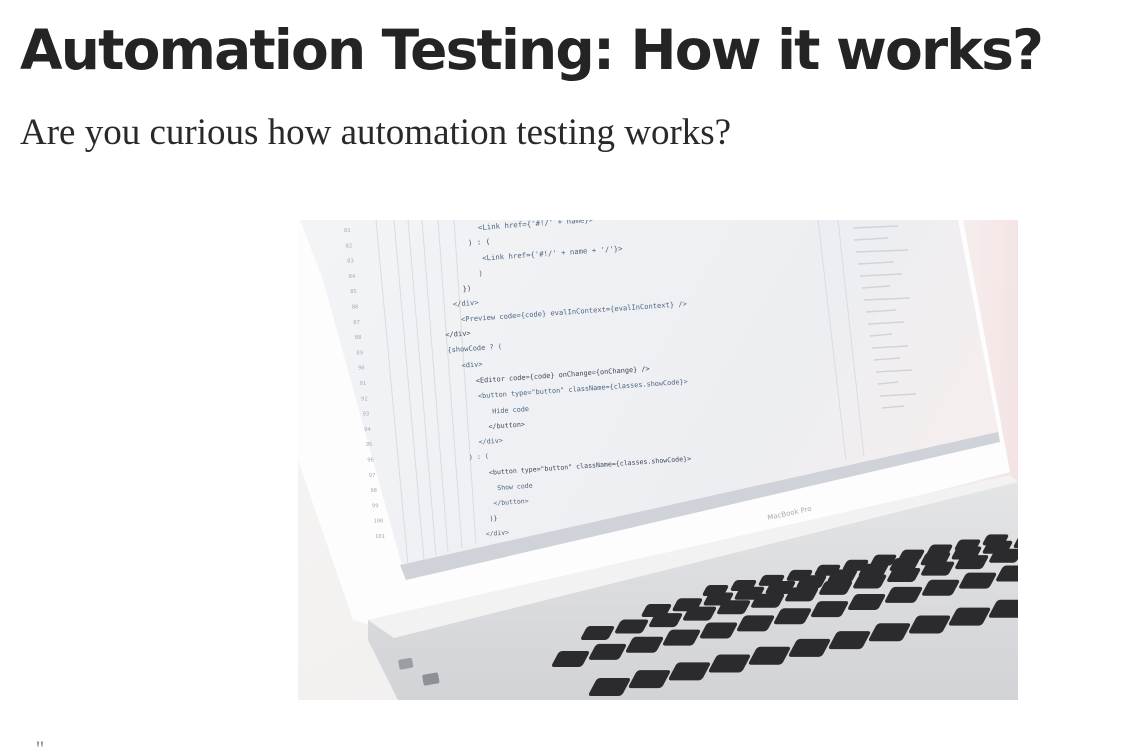 The height and width of the screenshot is (754, 1146). I want to click on code-line: )}, so click(493, 518).